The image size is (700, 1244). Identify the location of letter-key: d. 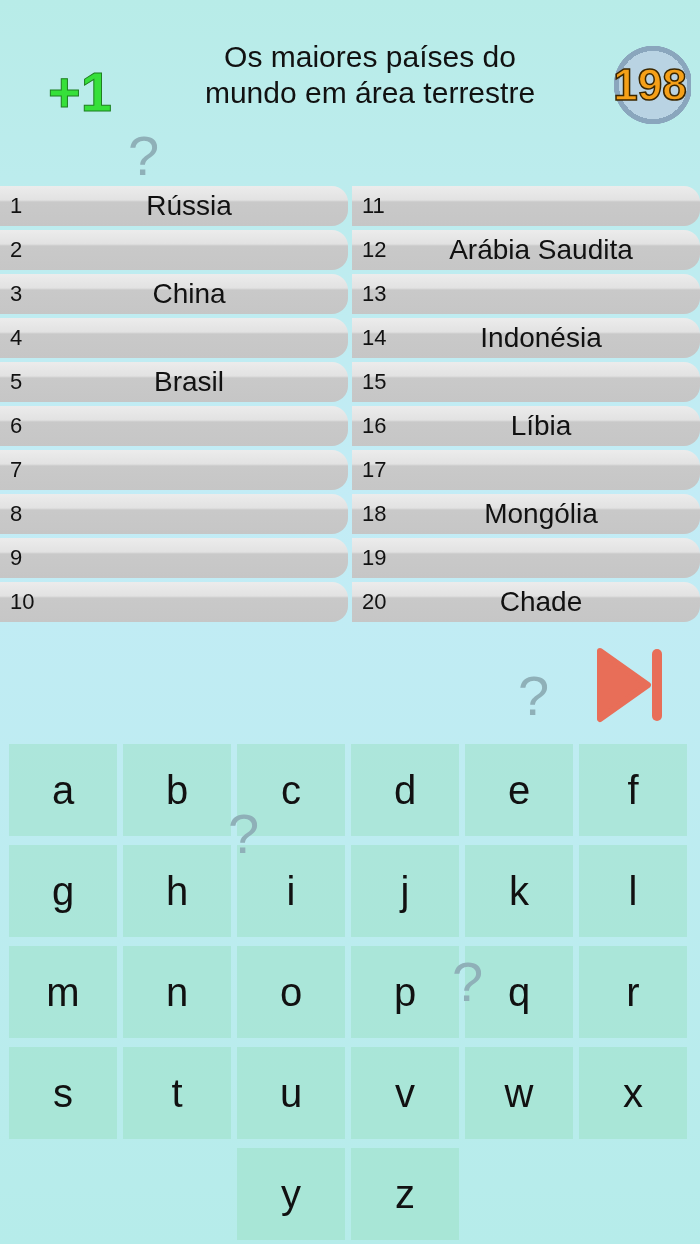
(405, 790).